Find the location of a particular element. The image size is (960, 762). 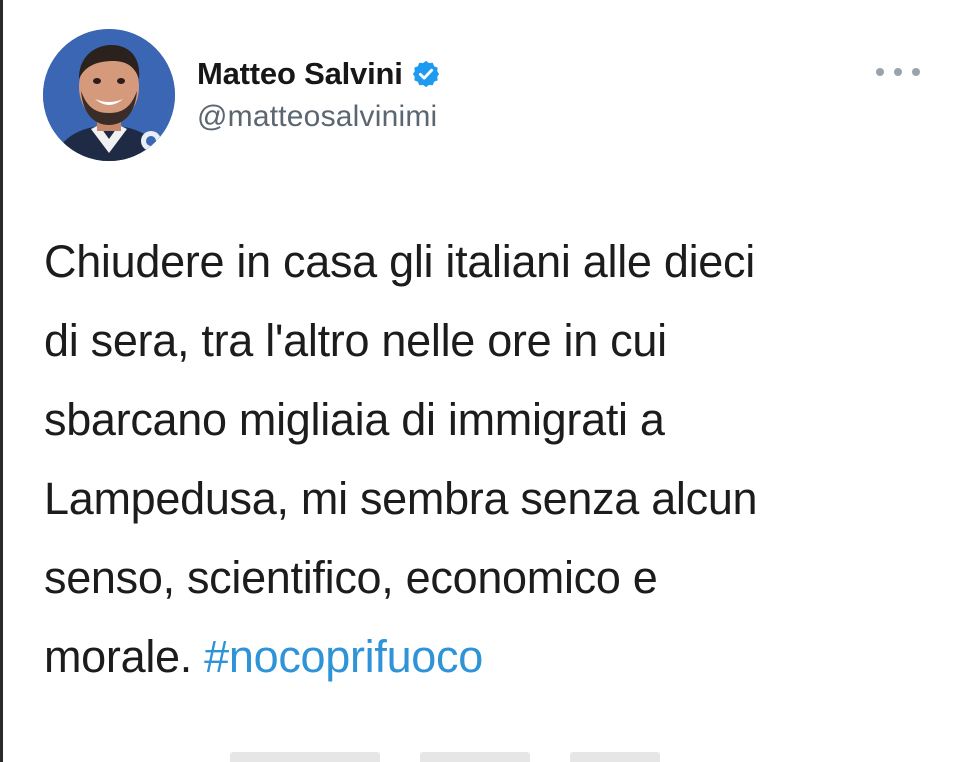

cropped-content-hint is located at coordinates (445, 757).